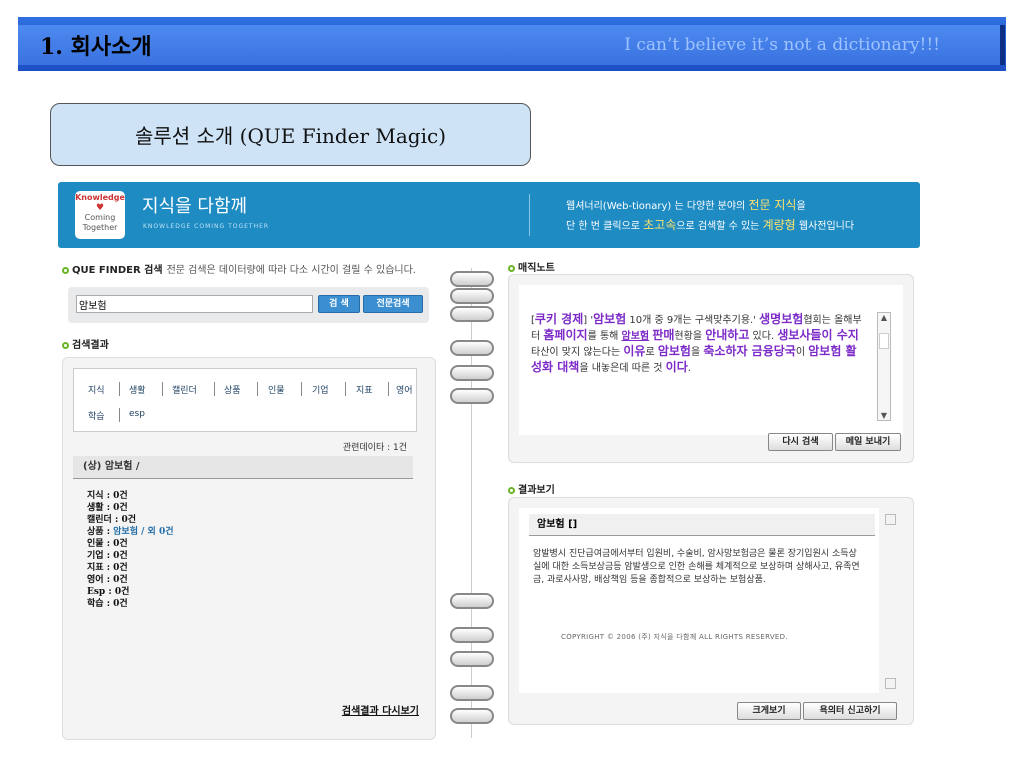 This screenshot has height=768, width=1024. I want to click on note-frag: 을 내놓은데 따른 것, so click(621, 368).